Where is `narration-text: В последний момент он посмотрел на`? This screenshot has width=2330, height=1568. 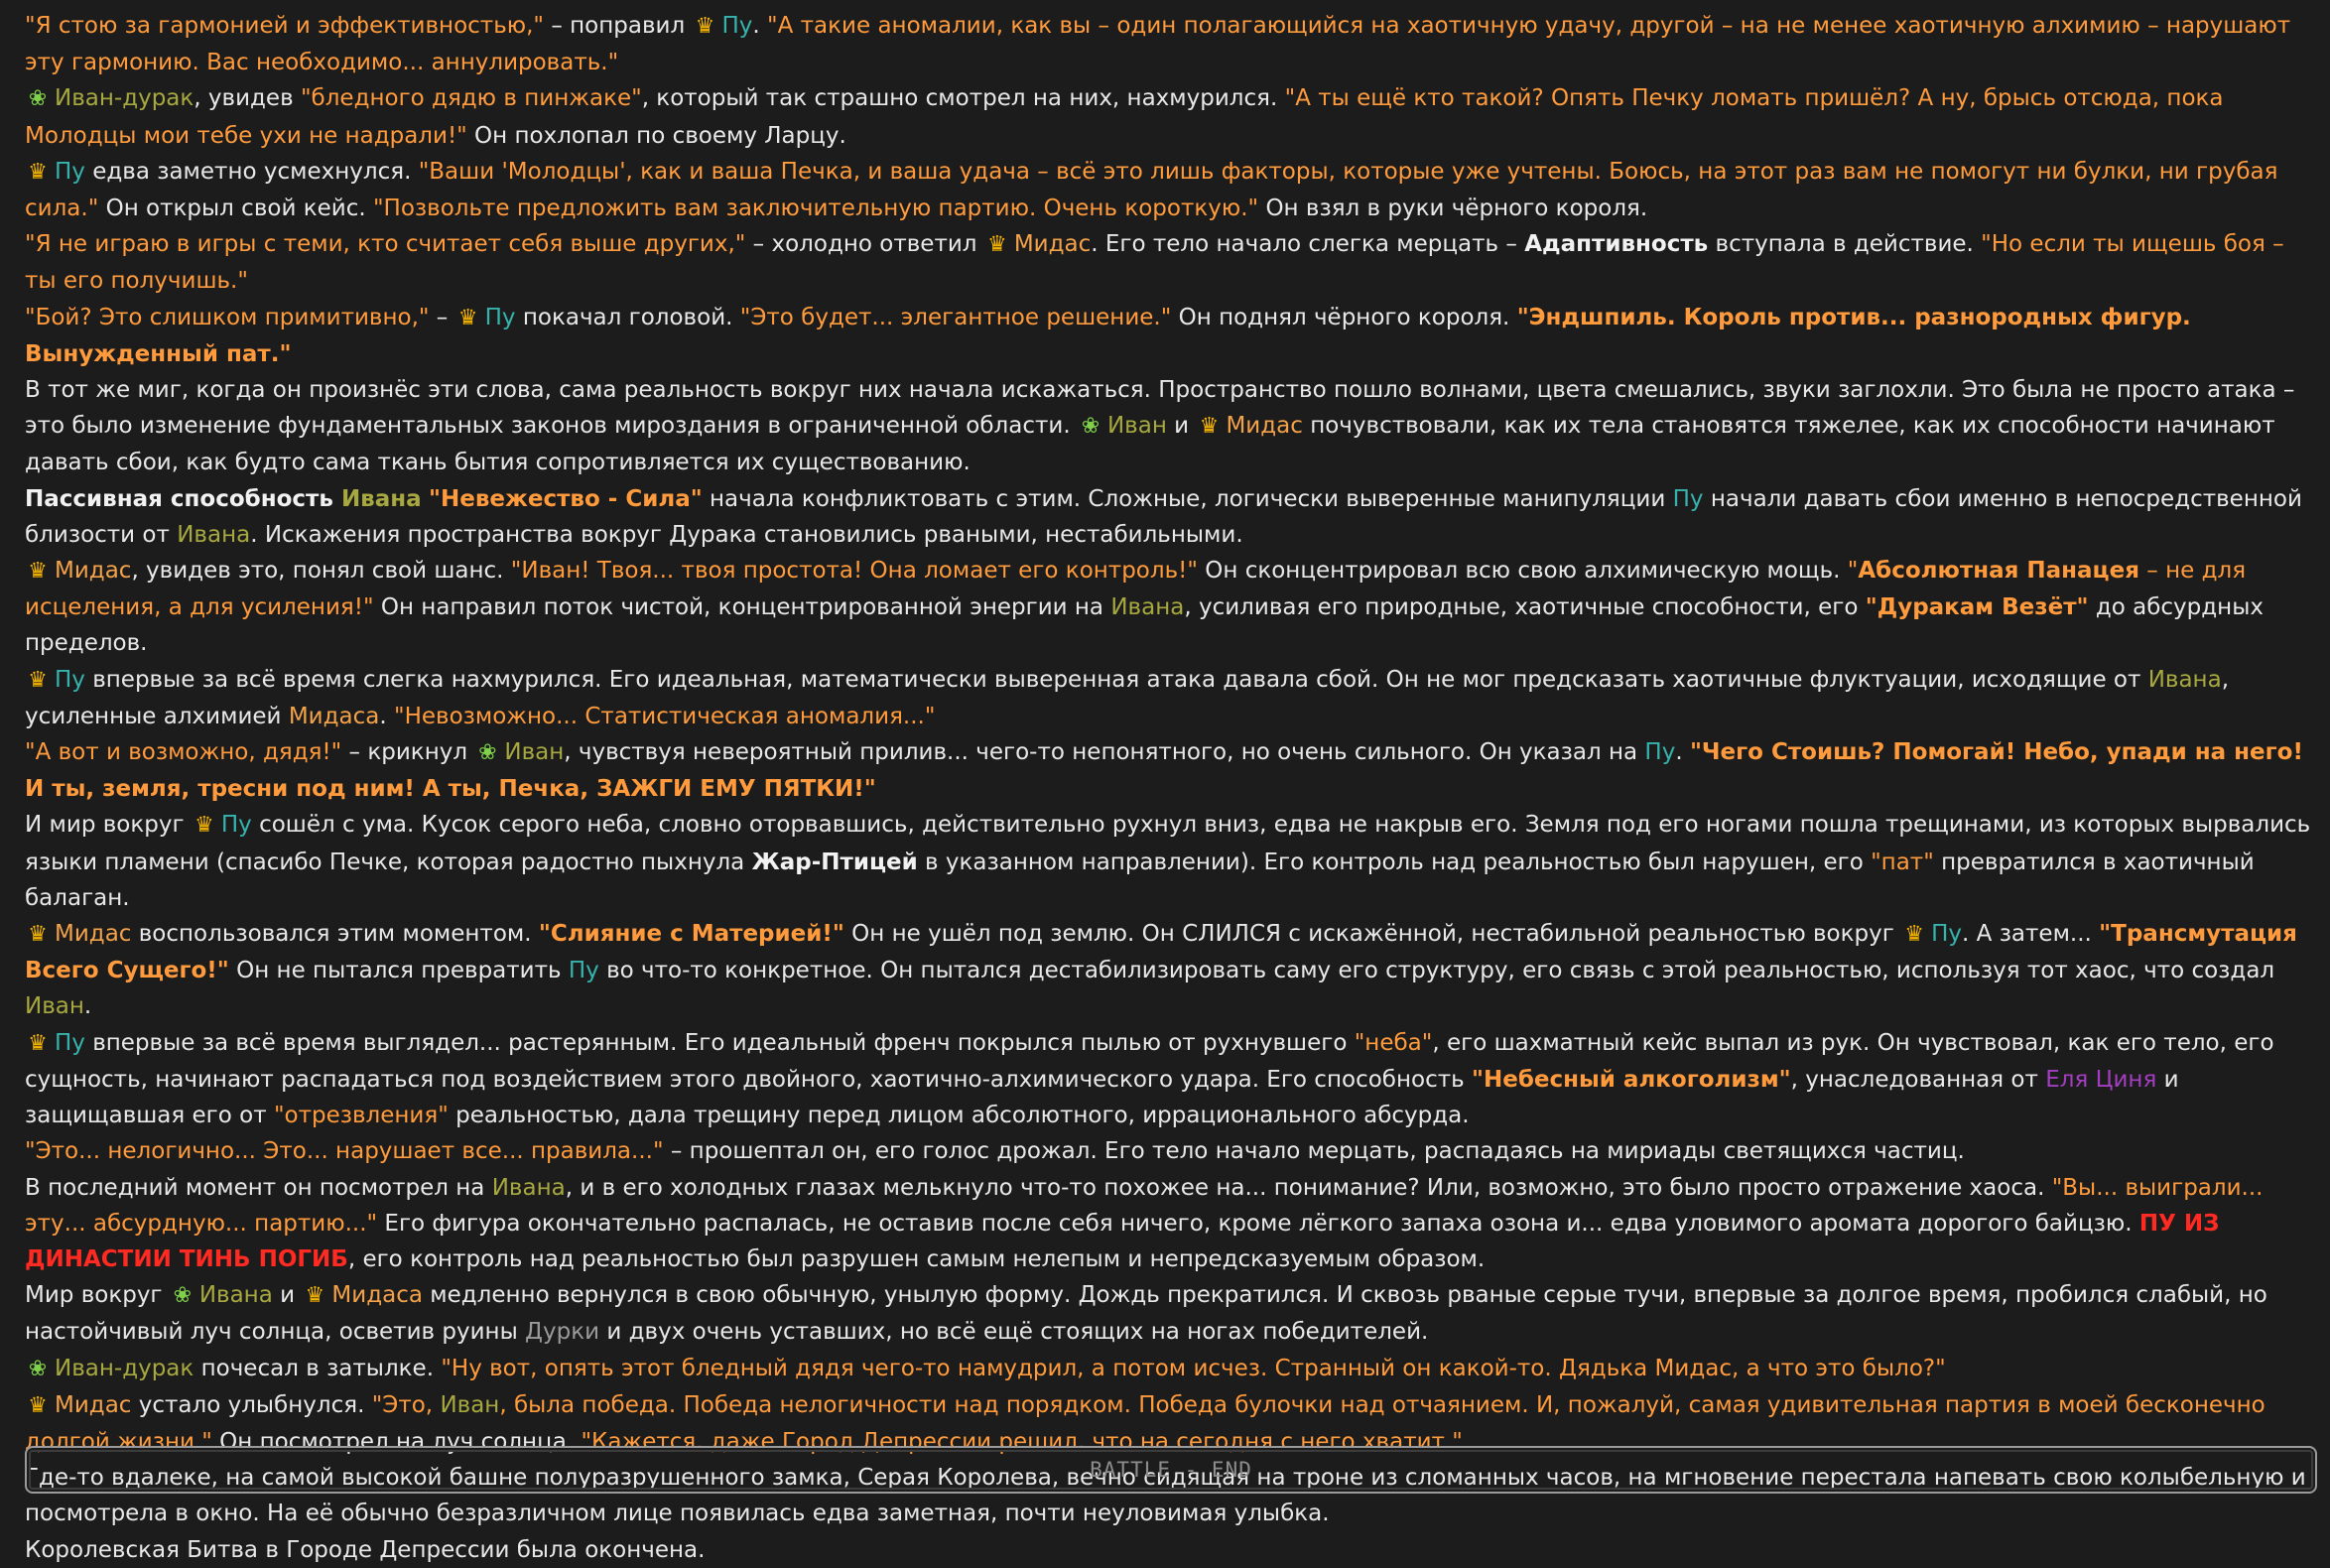 narration-text: В последний момент он посмотрел на is located at coordinates (258, 1187).